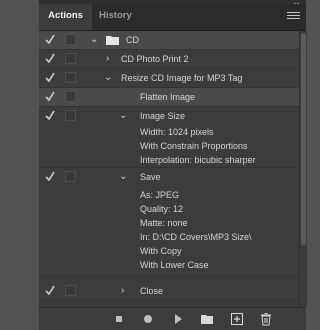  I want to click on action-set-row: ⌄ CD, so click(169, 40).